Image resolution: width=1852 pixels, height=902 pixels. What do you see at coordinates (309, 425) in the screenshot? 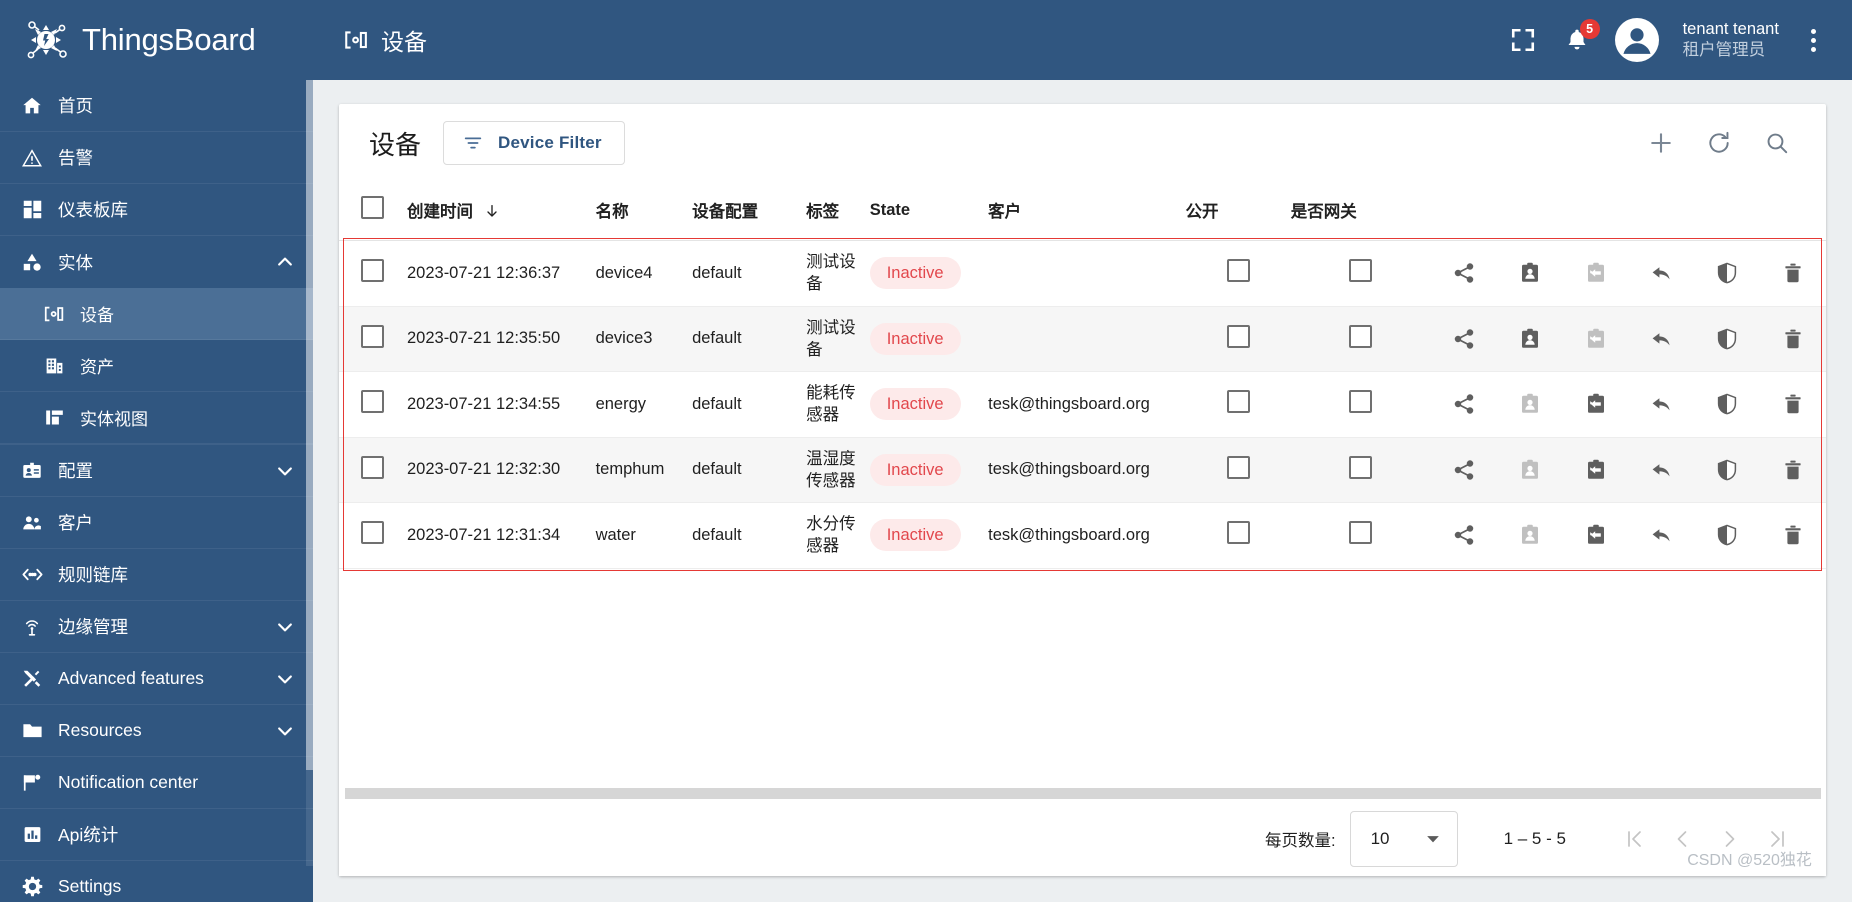
I see `sidebar-scrollbar-thumb` at bounding box center [309, 425].